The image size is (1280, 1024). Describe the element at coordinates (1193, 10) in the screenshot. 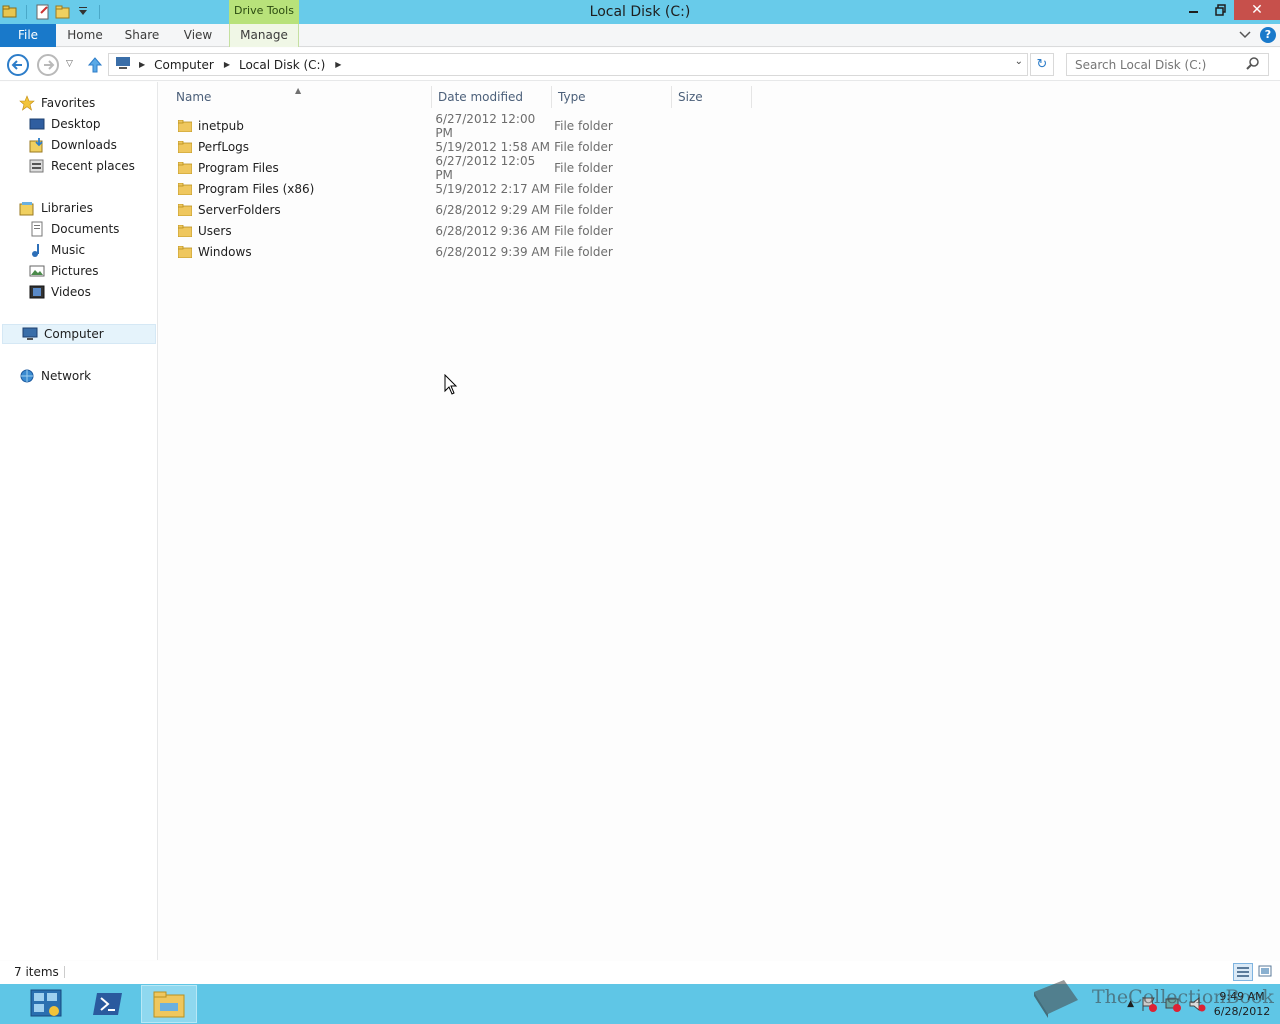

I see `minimize-button` at that location.